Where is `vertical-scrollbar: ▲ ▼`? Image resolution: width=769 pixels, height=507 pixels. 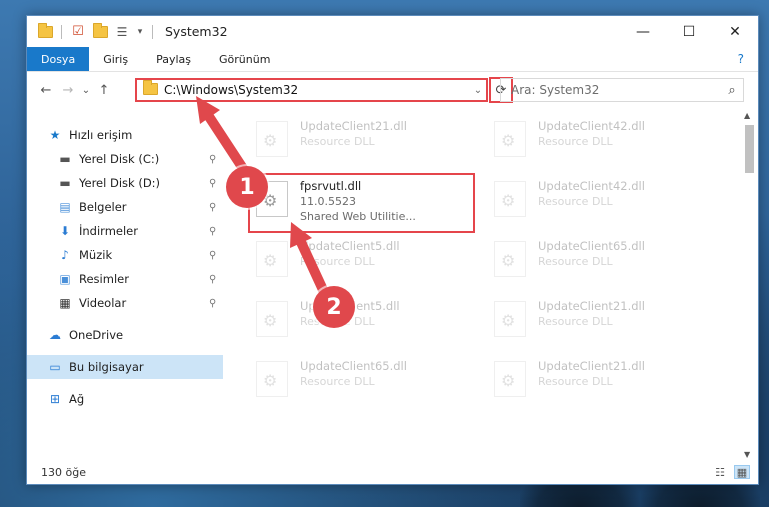 vertical-scrollbar: ▲ ▼ is located at coordinates (749, 285).